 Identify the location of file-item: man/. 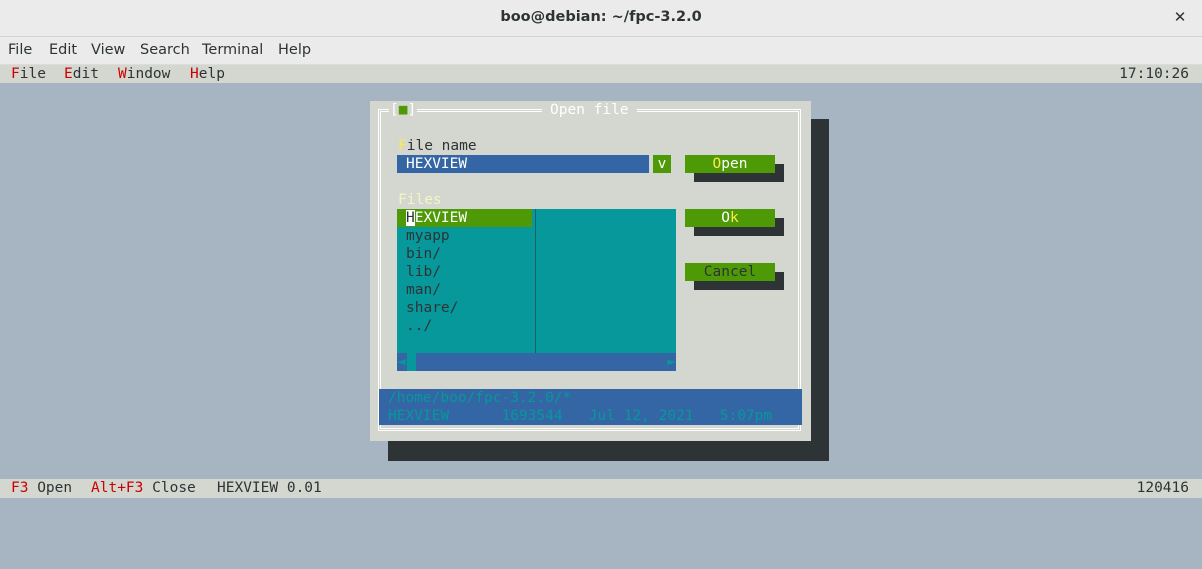
(423, 290).